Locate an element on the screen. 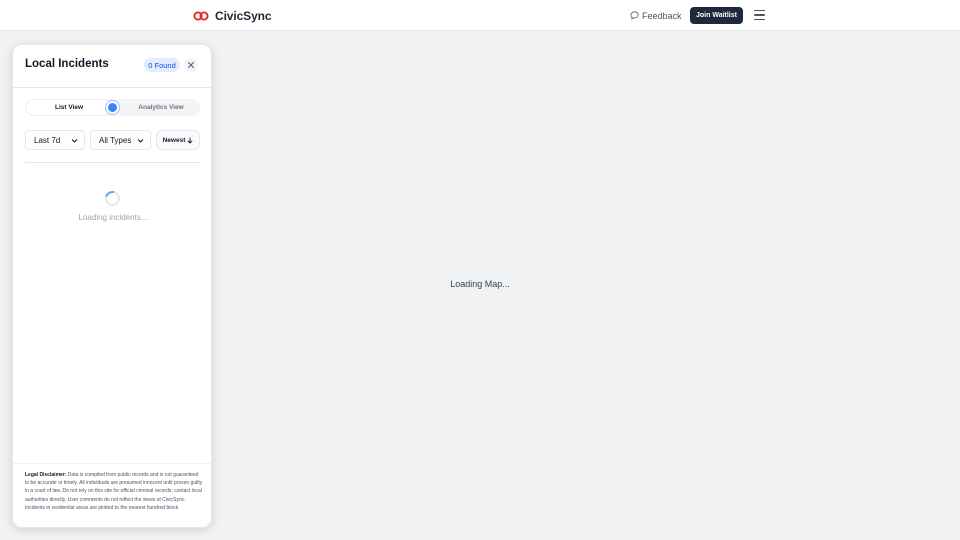 The width and height of the screenshot is (960, 540). view-toggle: List View Analytics View is located at coordinates (112, 107).